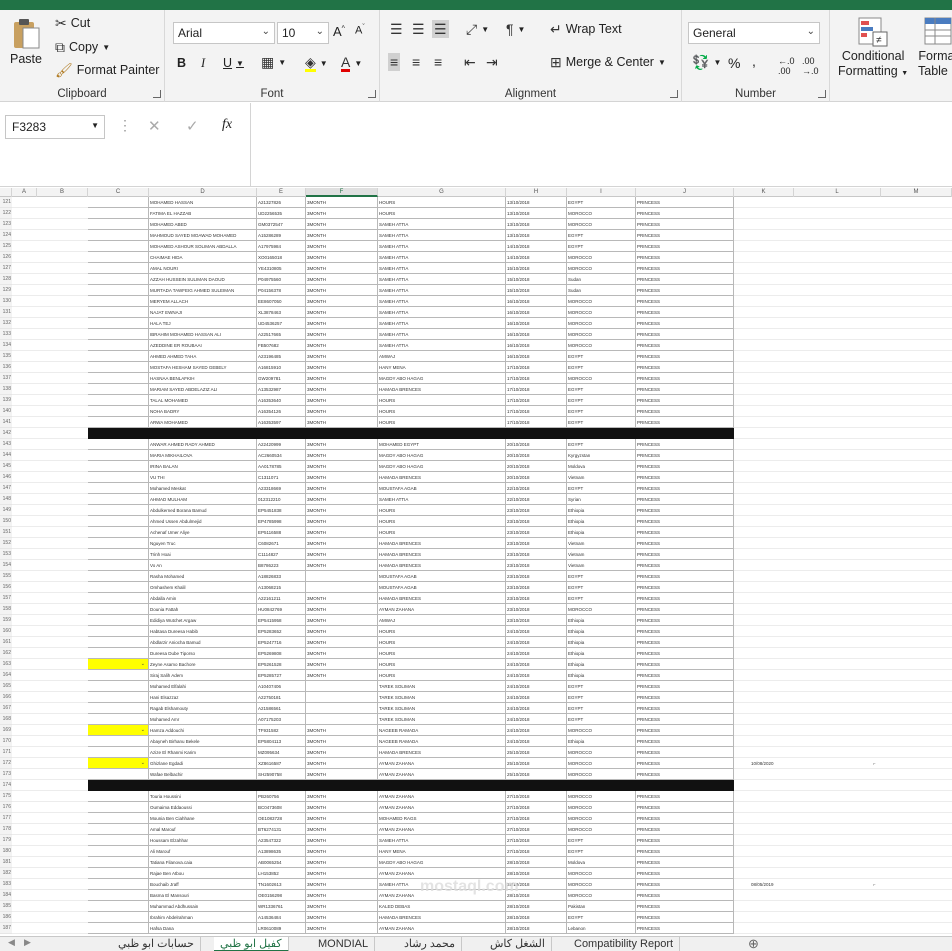  I want to click on cell-e: TF931582, so click(281, 730).